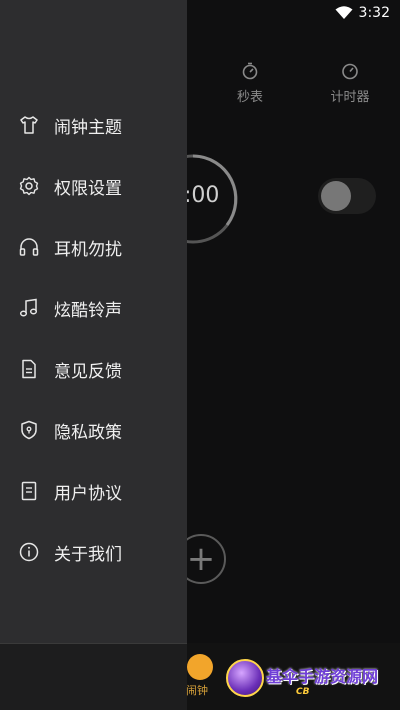 The image size is (400, 710). What do you see at coordinates (29, 430) in the screenshot?
I see `shield-icon` at bounding box center [29, 430].